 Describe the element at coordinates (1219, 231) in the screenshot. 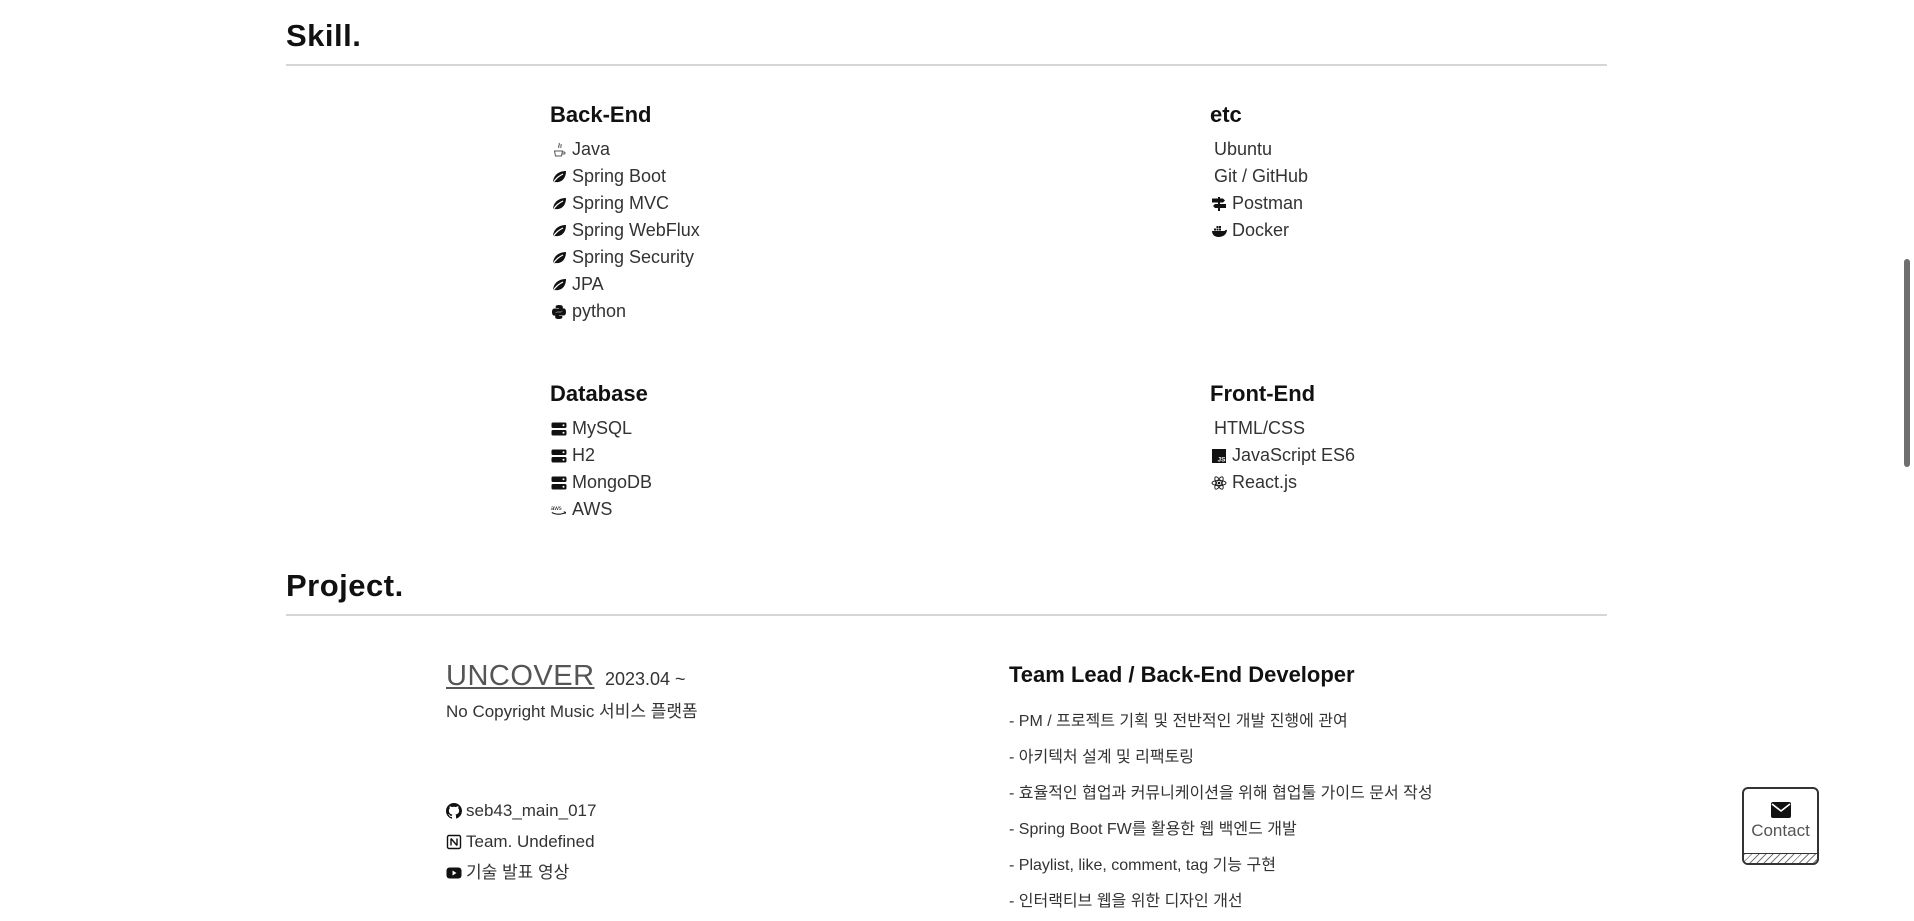

I see `docker-icon` at that location.